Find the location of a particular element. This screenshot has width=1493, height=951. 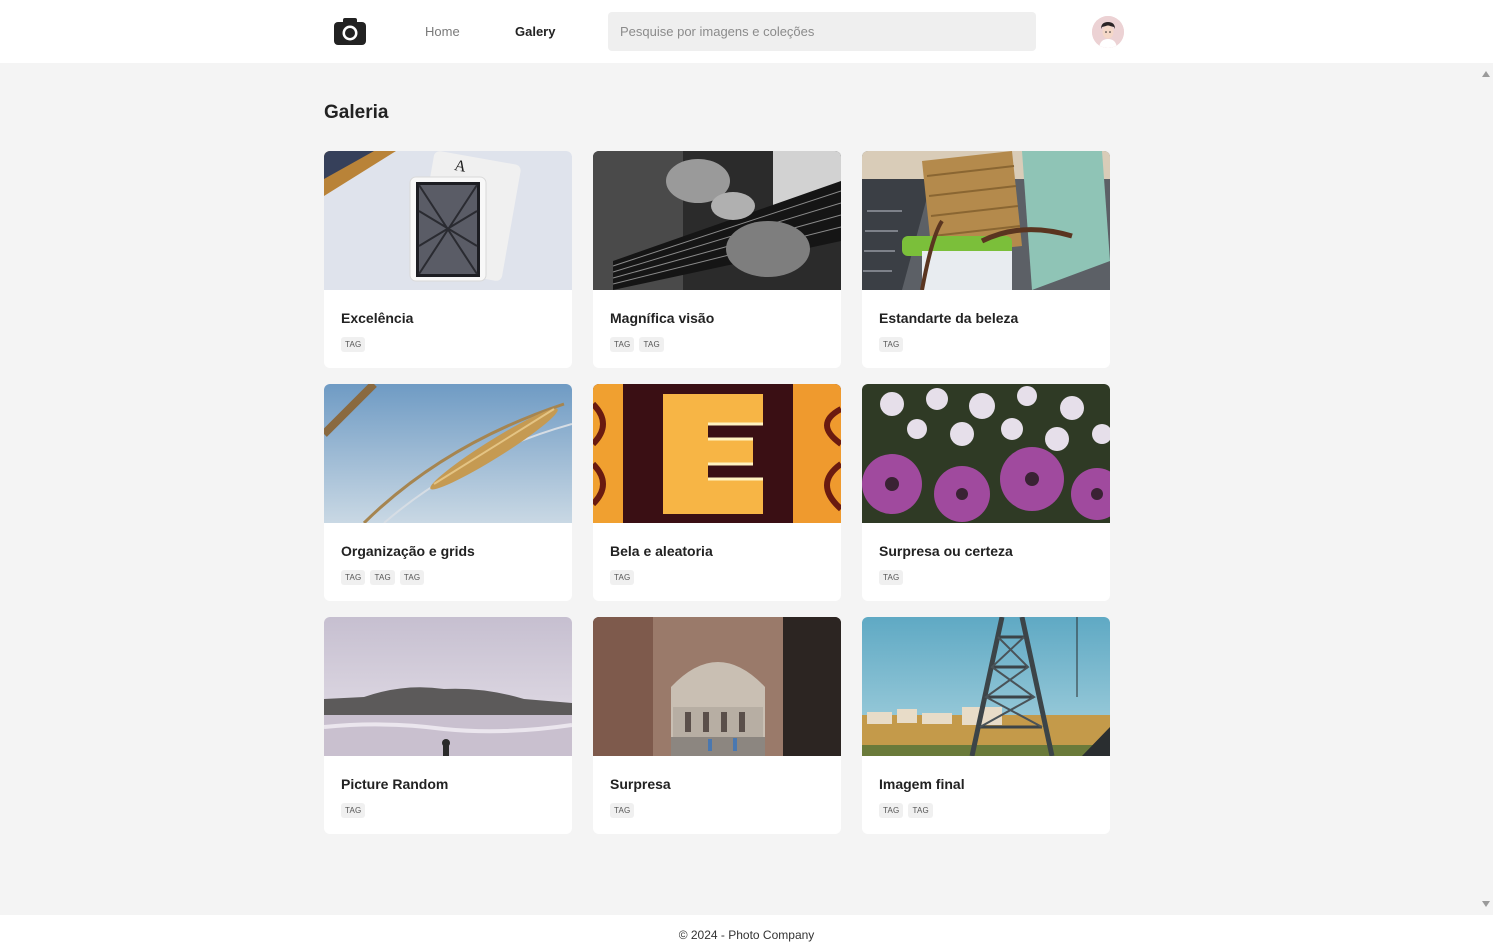

purple-daisies-photo is located at coordinates (986, 453).